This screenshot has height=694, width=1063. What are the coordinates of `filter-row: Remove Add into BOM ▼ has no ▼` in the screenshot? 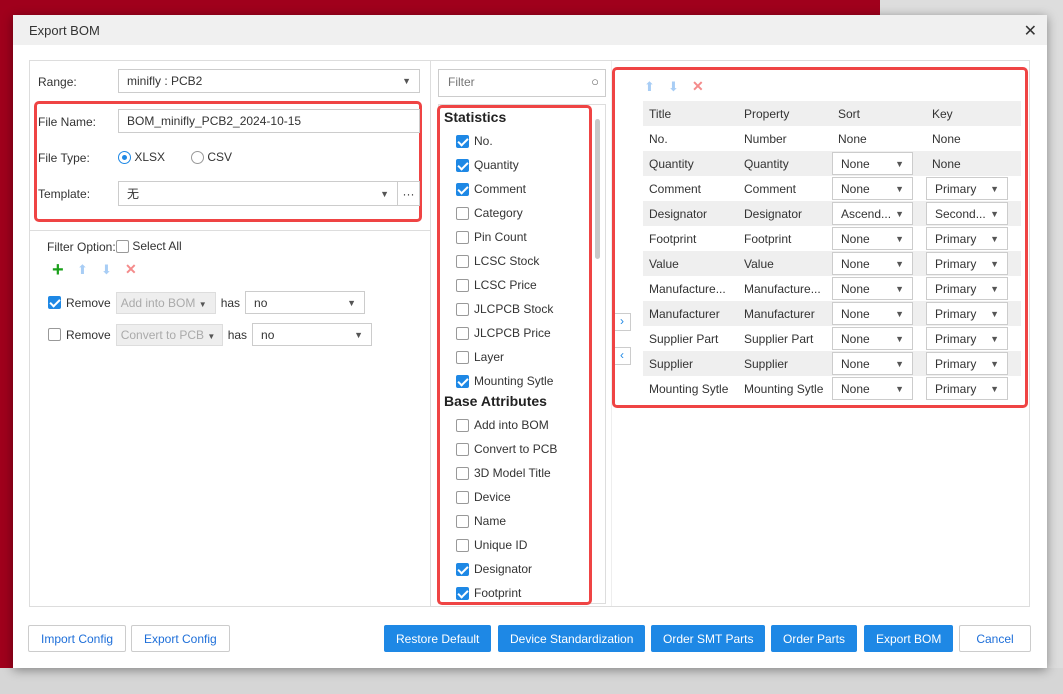 It's located at (207, 302).